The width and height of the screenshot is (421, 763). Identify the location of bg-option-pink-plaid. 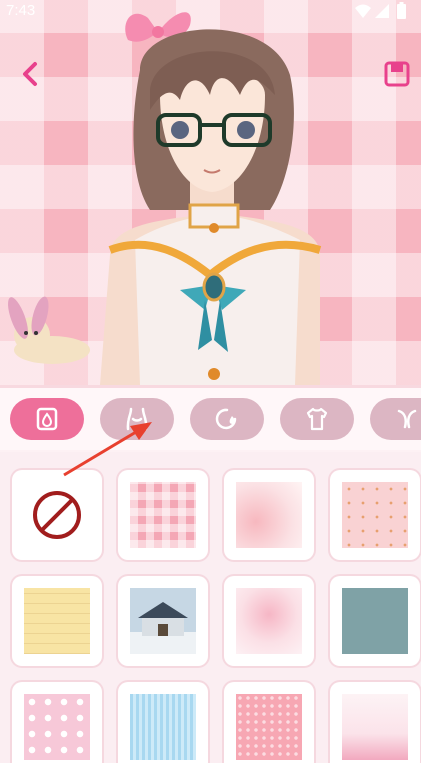
(163, 515).